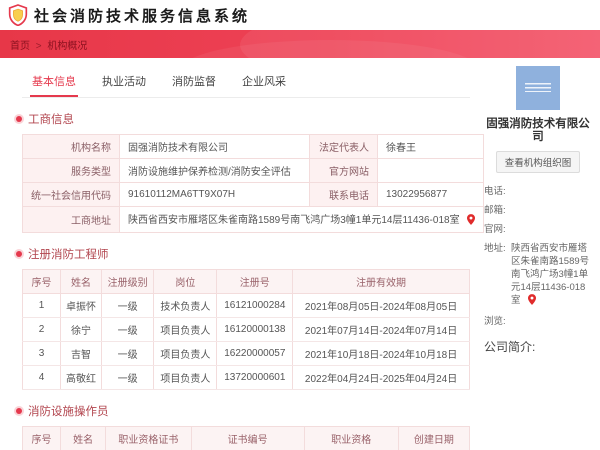 The image size is (600, 450). What do you see at coordinates (71, 219) in the screenshot?
I see `address-label: 工商地址` at bounding box center [71, 219].